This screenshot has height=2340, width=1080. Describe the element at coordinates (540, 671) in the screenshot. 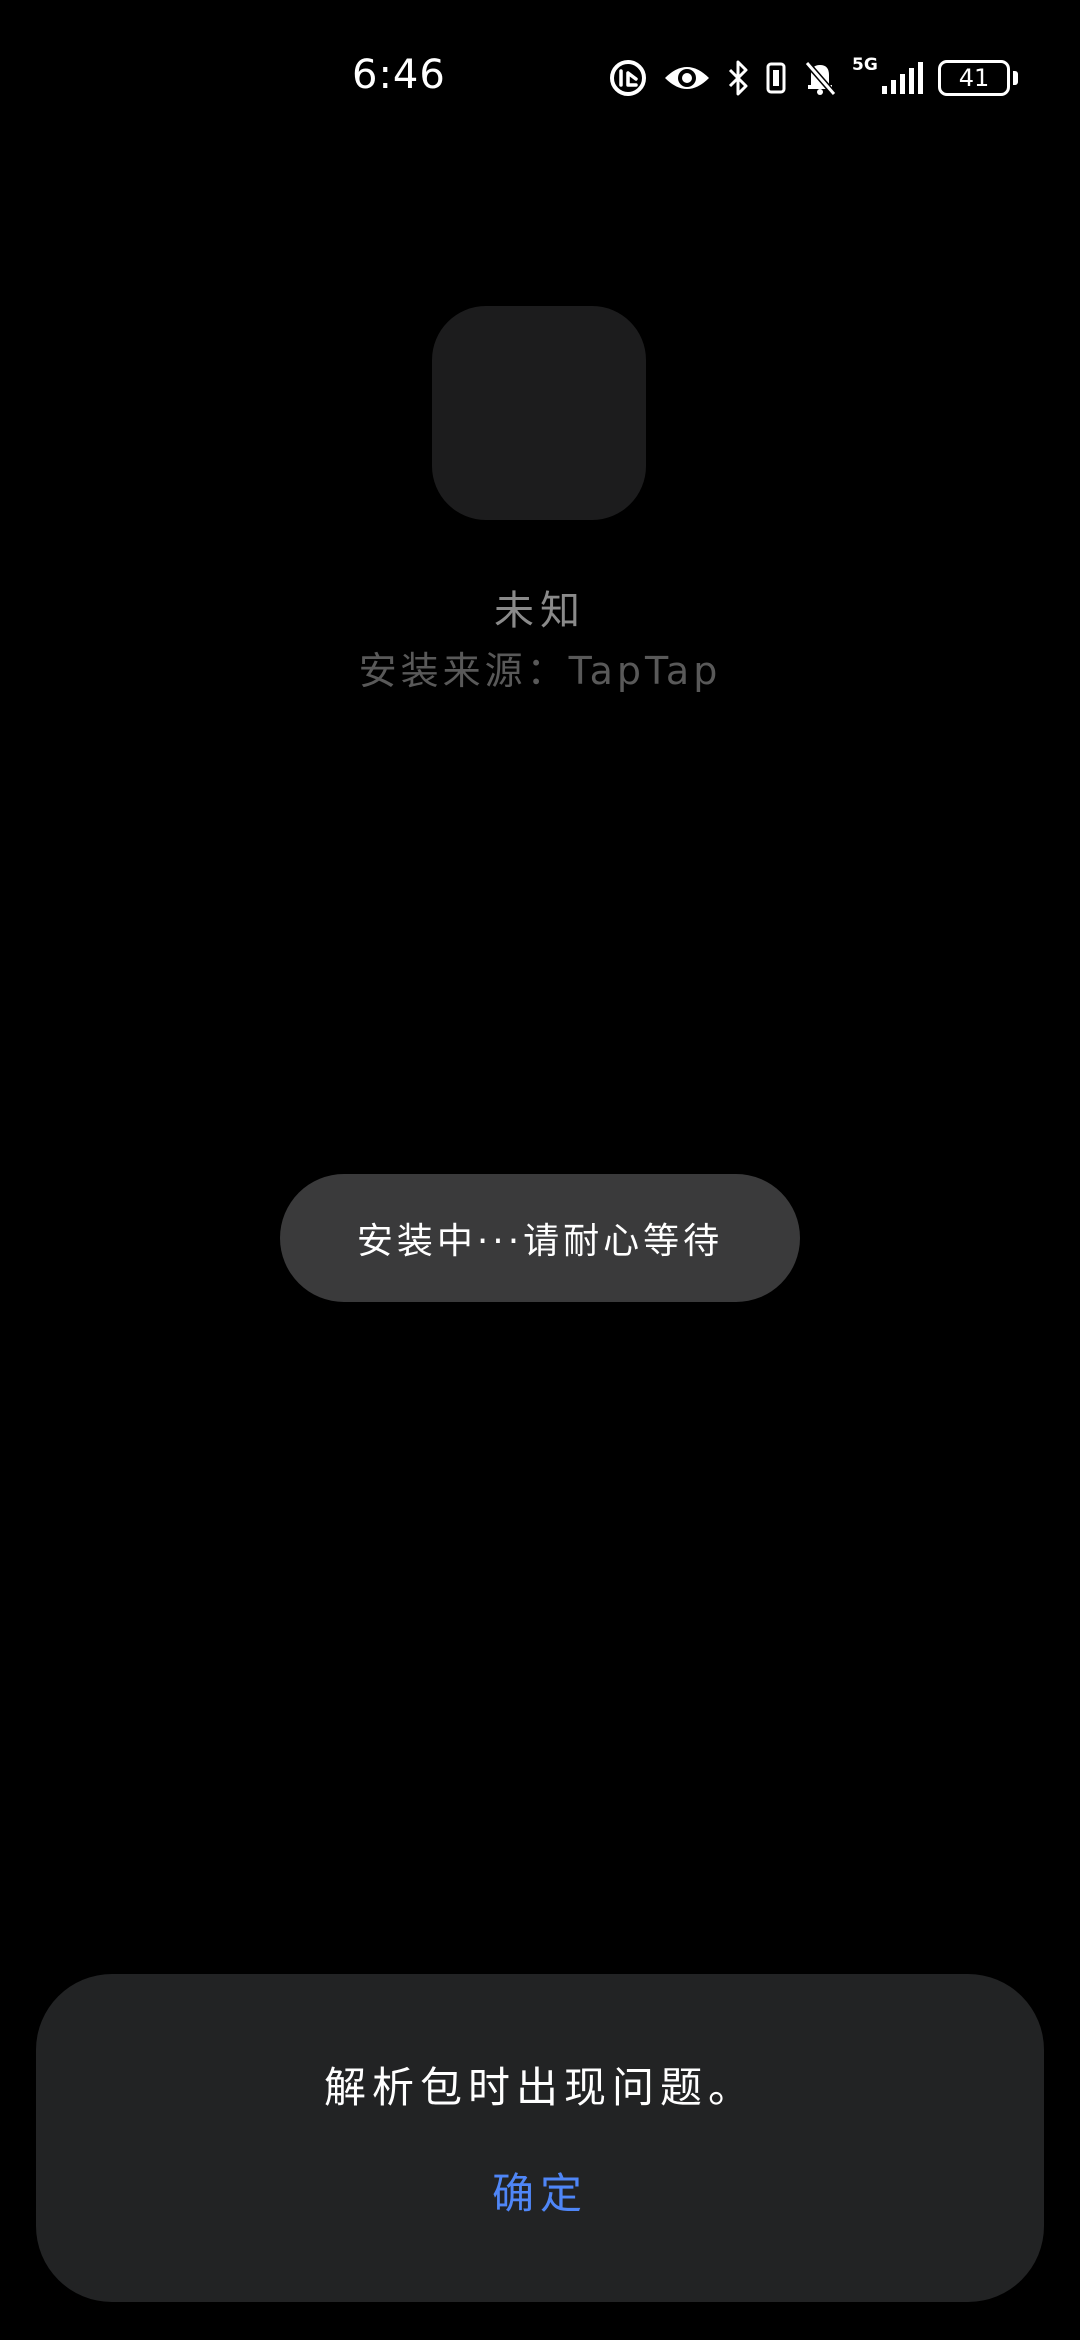

I see `install-source: 安装来源：TapTap` at that location.